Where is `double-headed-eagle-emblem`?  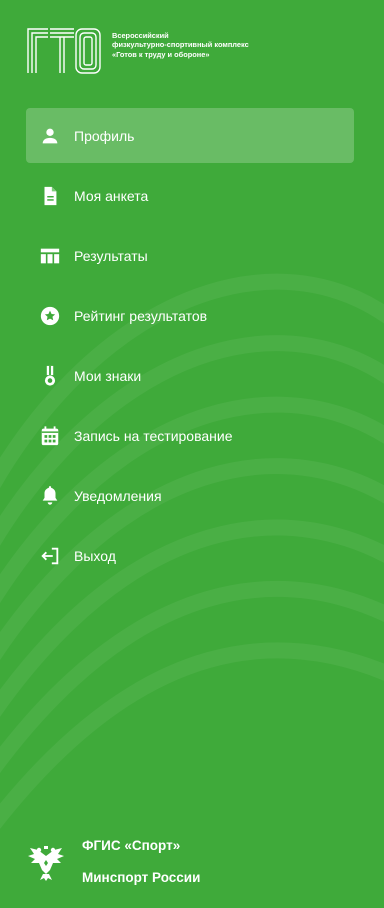 double-headed-eagle-emblem is located at coordinates (46, 863).